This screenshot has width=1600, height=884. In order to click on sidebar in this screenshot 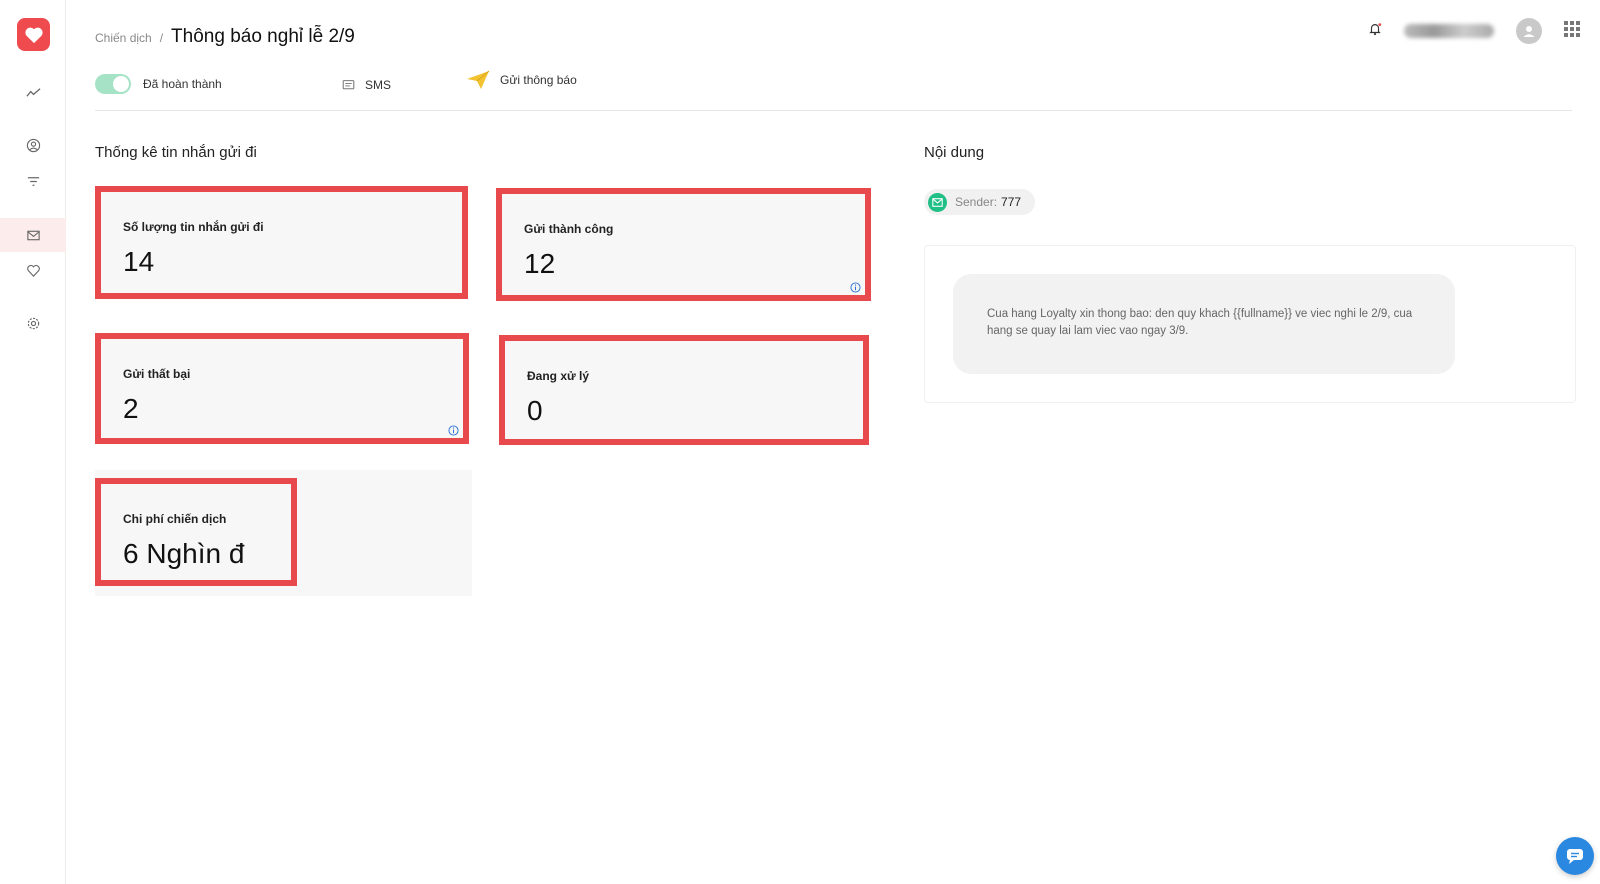, I will do `click(33, 442)`.